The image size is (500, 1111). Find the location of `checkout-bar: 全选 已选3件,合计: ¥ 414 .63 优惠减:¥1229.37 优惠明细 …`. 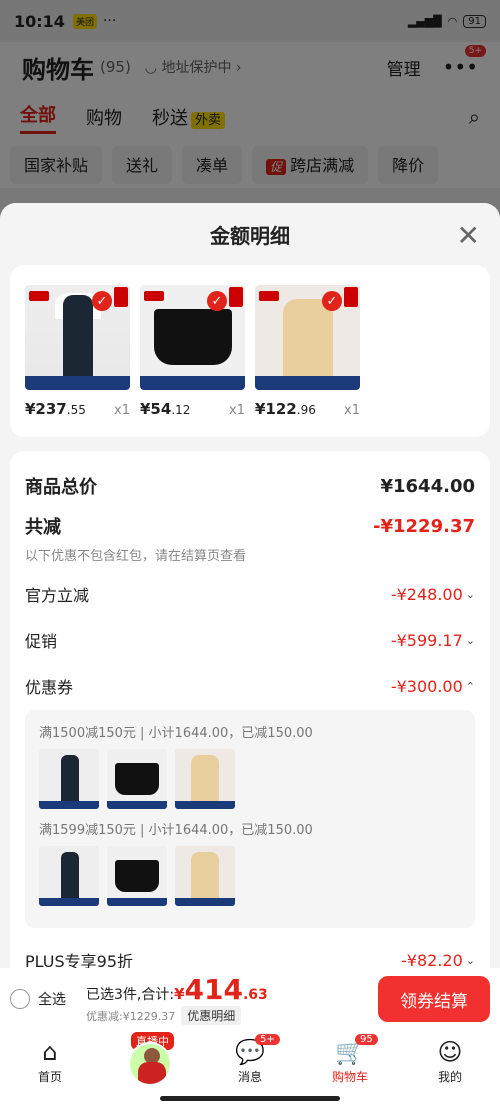

checkout-bar: 全选 已选3件,合计: ¥ 414 .63 优惠减:¥1229.37 优惠明细 … is located at coordinates (250, 999).